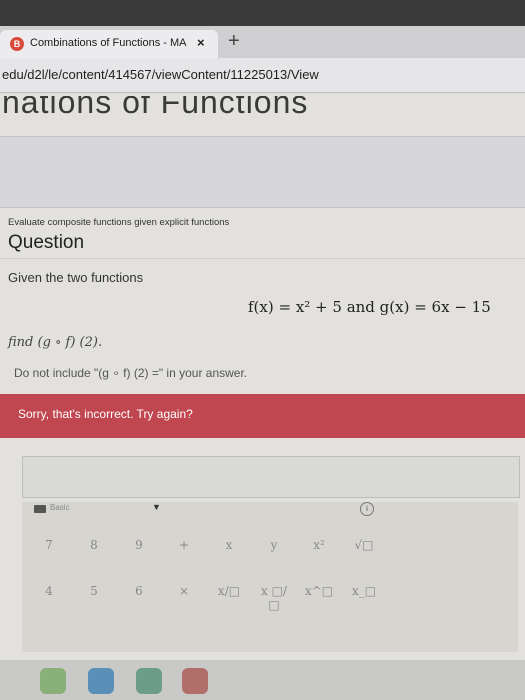 Image resolution: width=525 pixels, height=700 pixels. I want to click on keypad-key: +, so click(184, 545).